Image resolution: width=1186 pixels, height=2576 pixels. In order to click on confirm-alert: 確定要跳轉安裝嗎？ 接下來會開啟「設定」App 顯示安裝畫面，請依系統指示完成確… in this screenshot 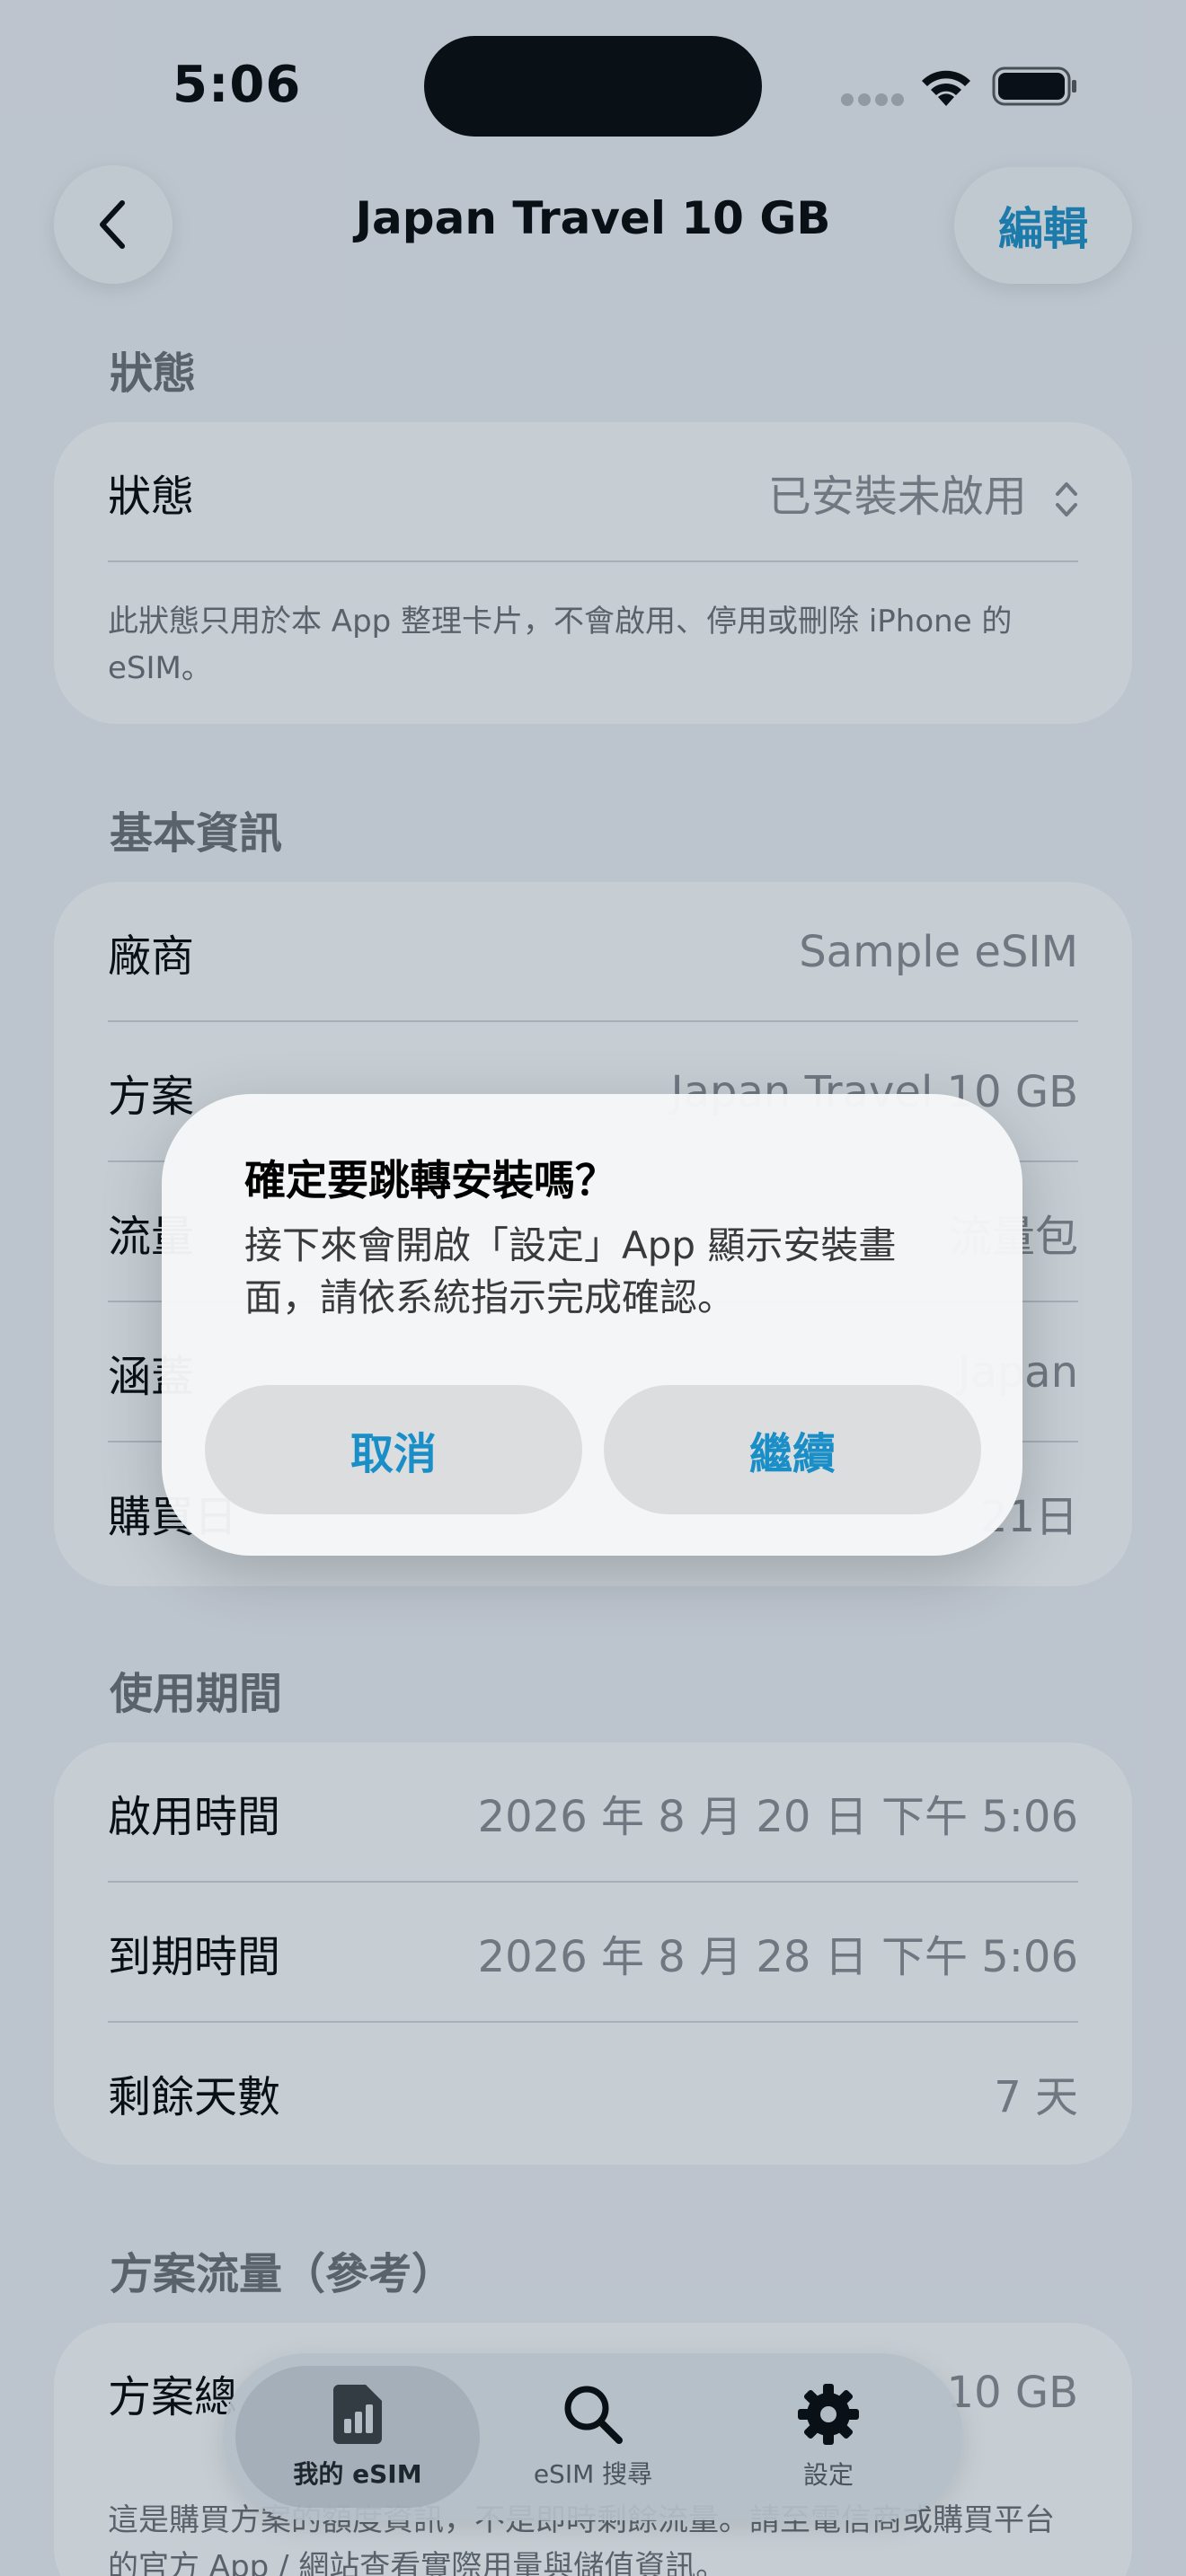, I will do `click(592, 1325)`.